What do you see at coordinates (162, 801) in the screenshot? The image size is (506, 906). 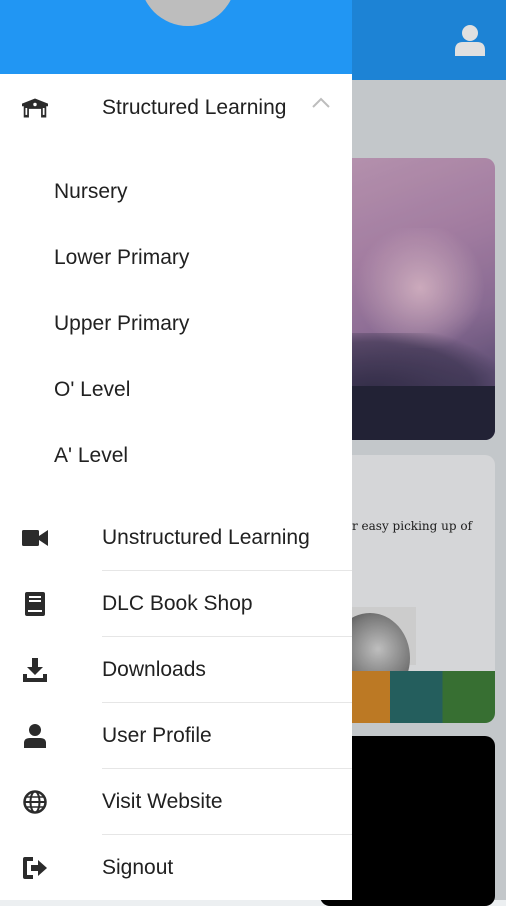 I see `menu-item-label: Visit Website` at bounding box center [162, 801].